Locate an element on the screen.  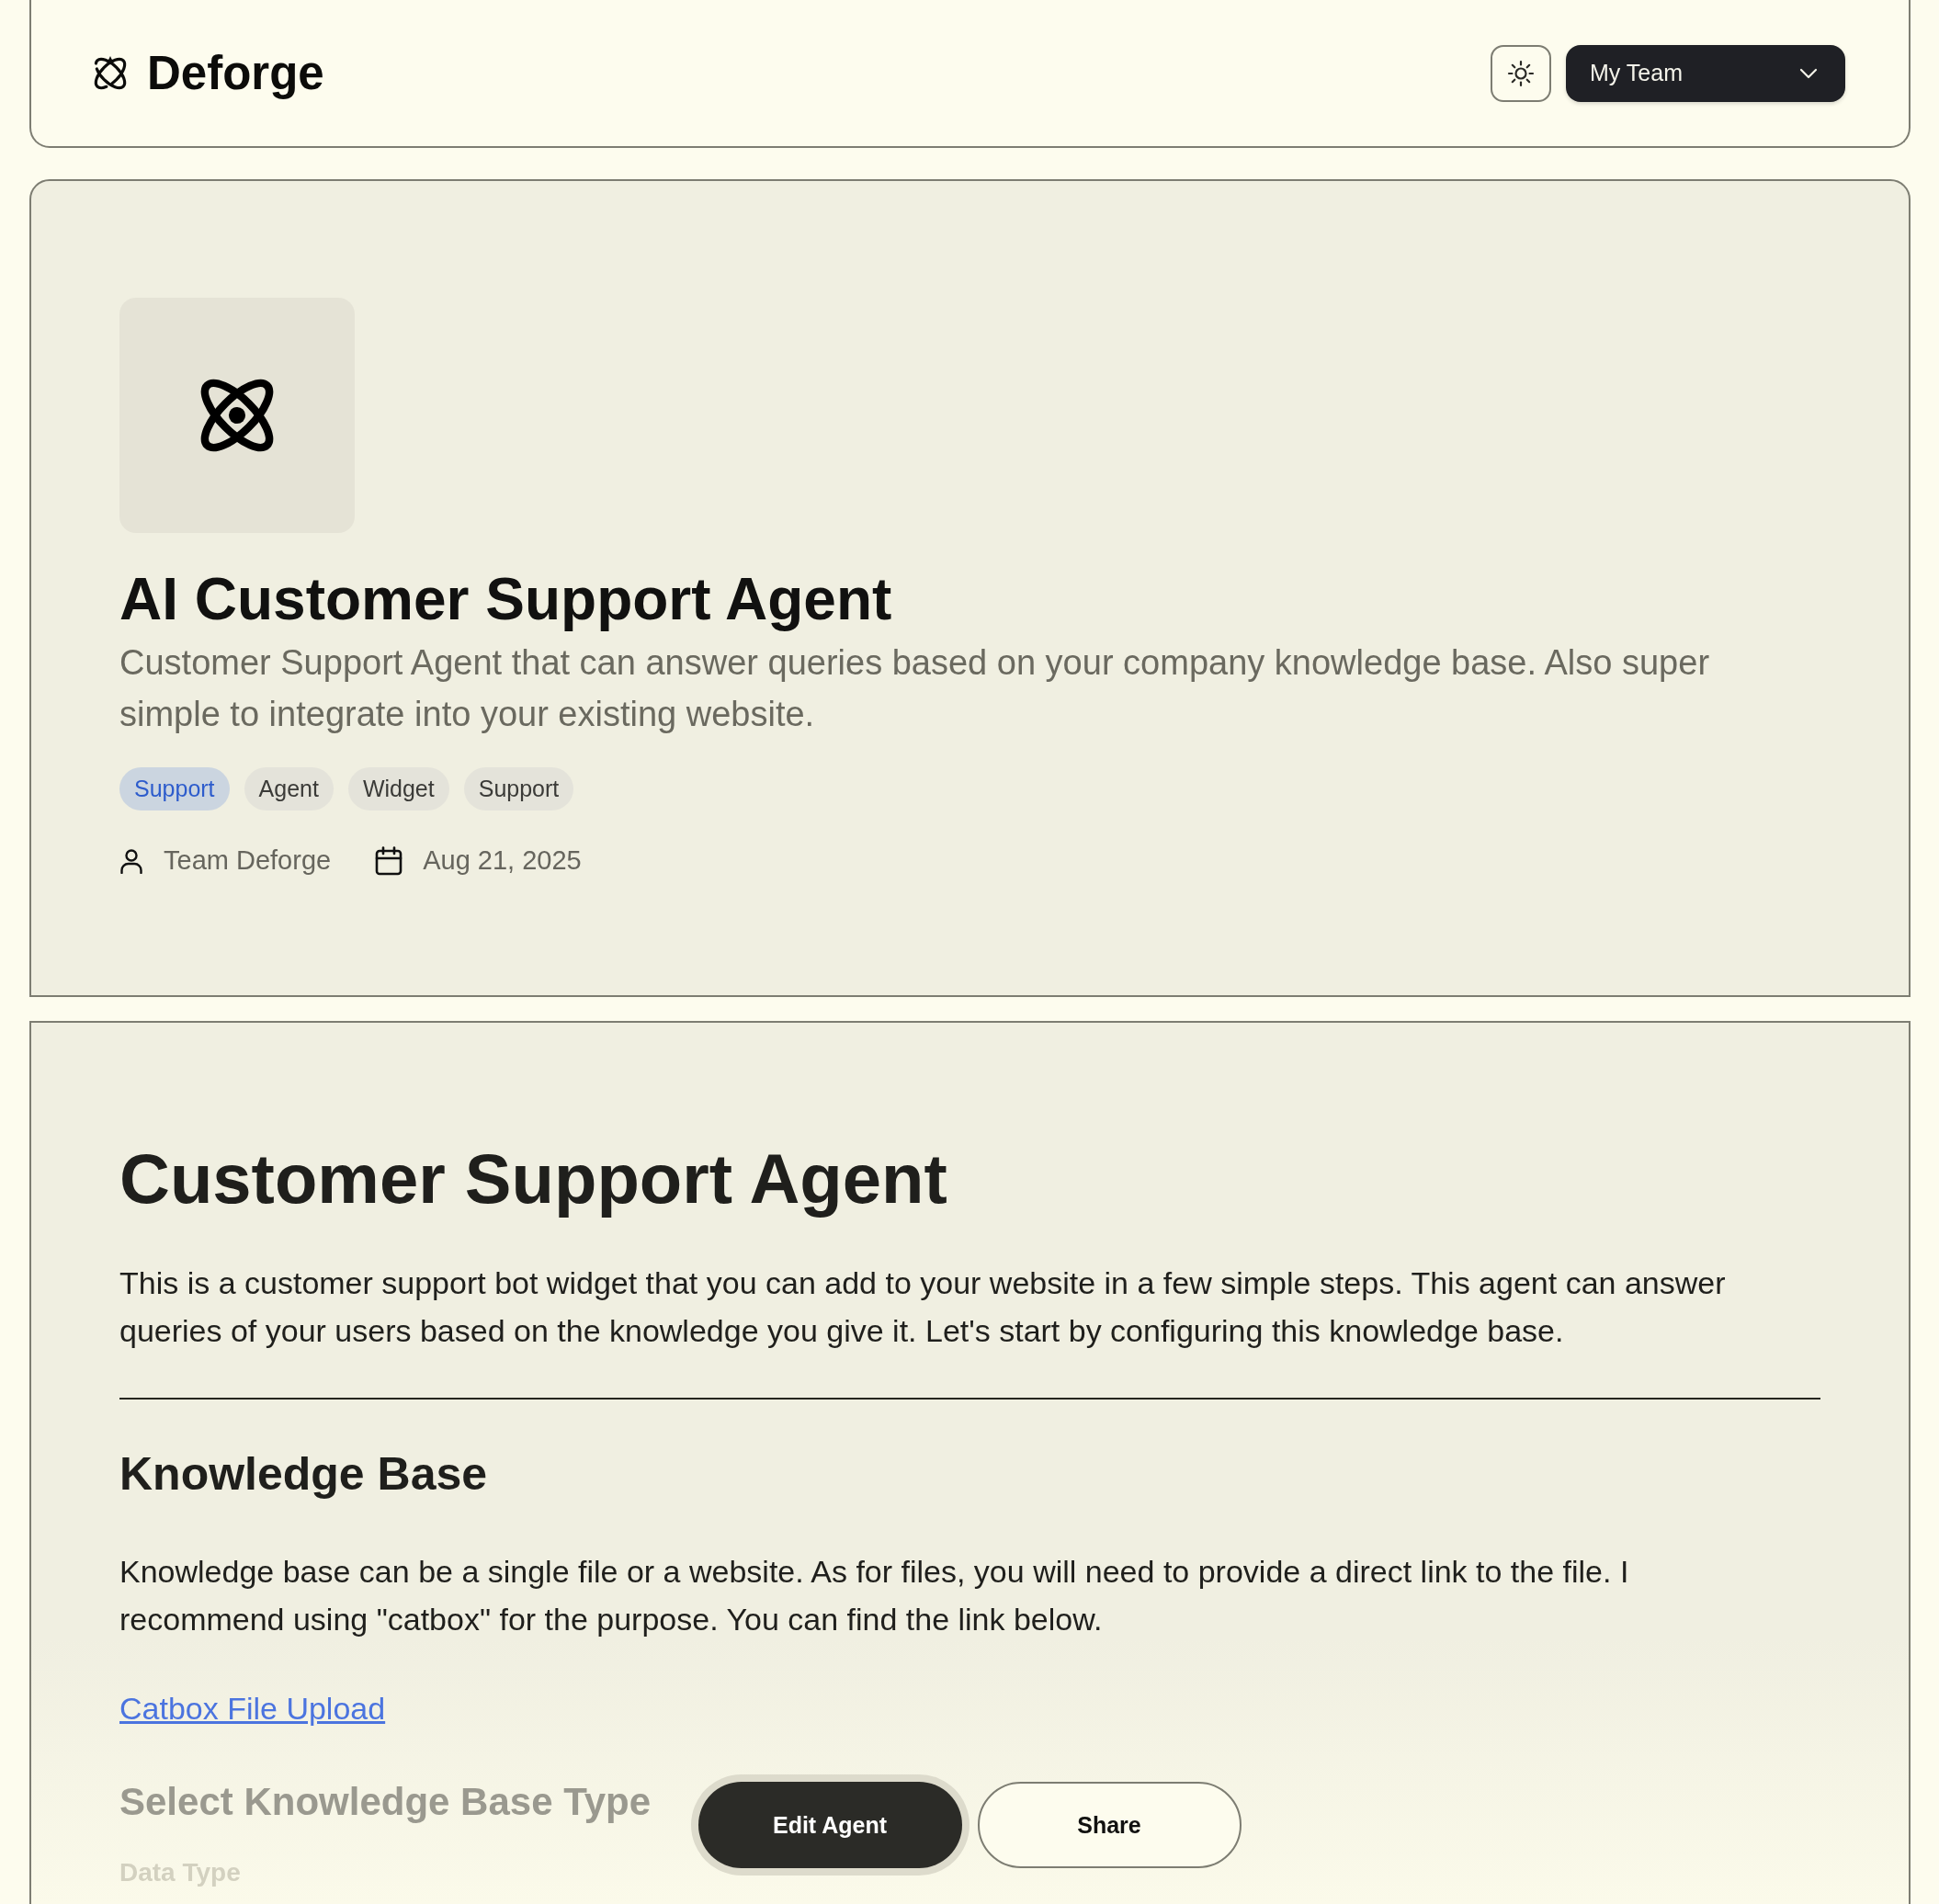
paragraph: Knowledge base can be a single file or a website. As for files, you will need to provide a direct link to the file. I recommend using "catbox" for the purpose. You can find the link below. is located at coordinates (874, 1595).